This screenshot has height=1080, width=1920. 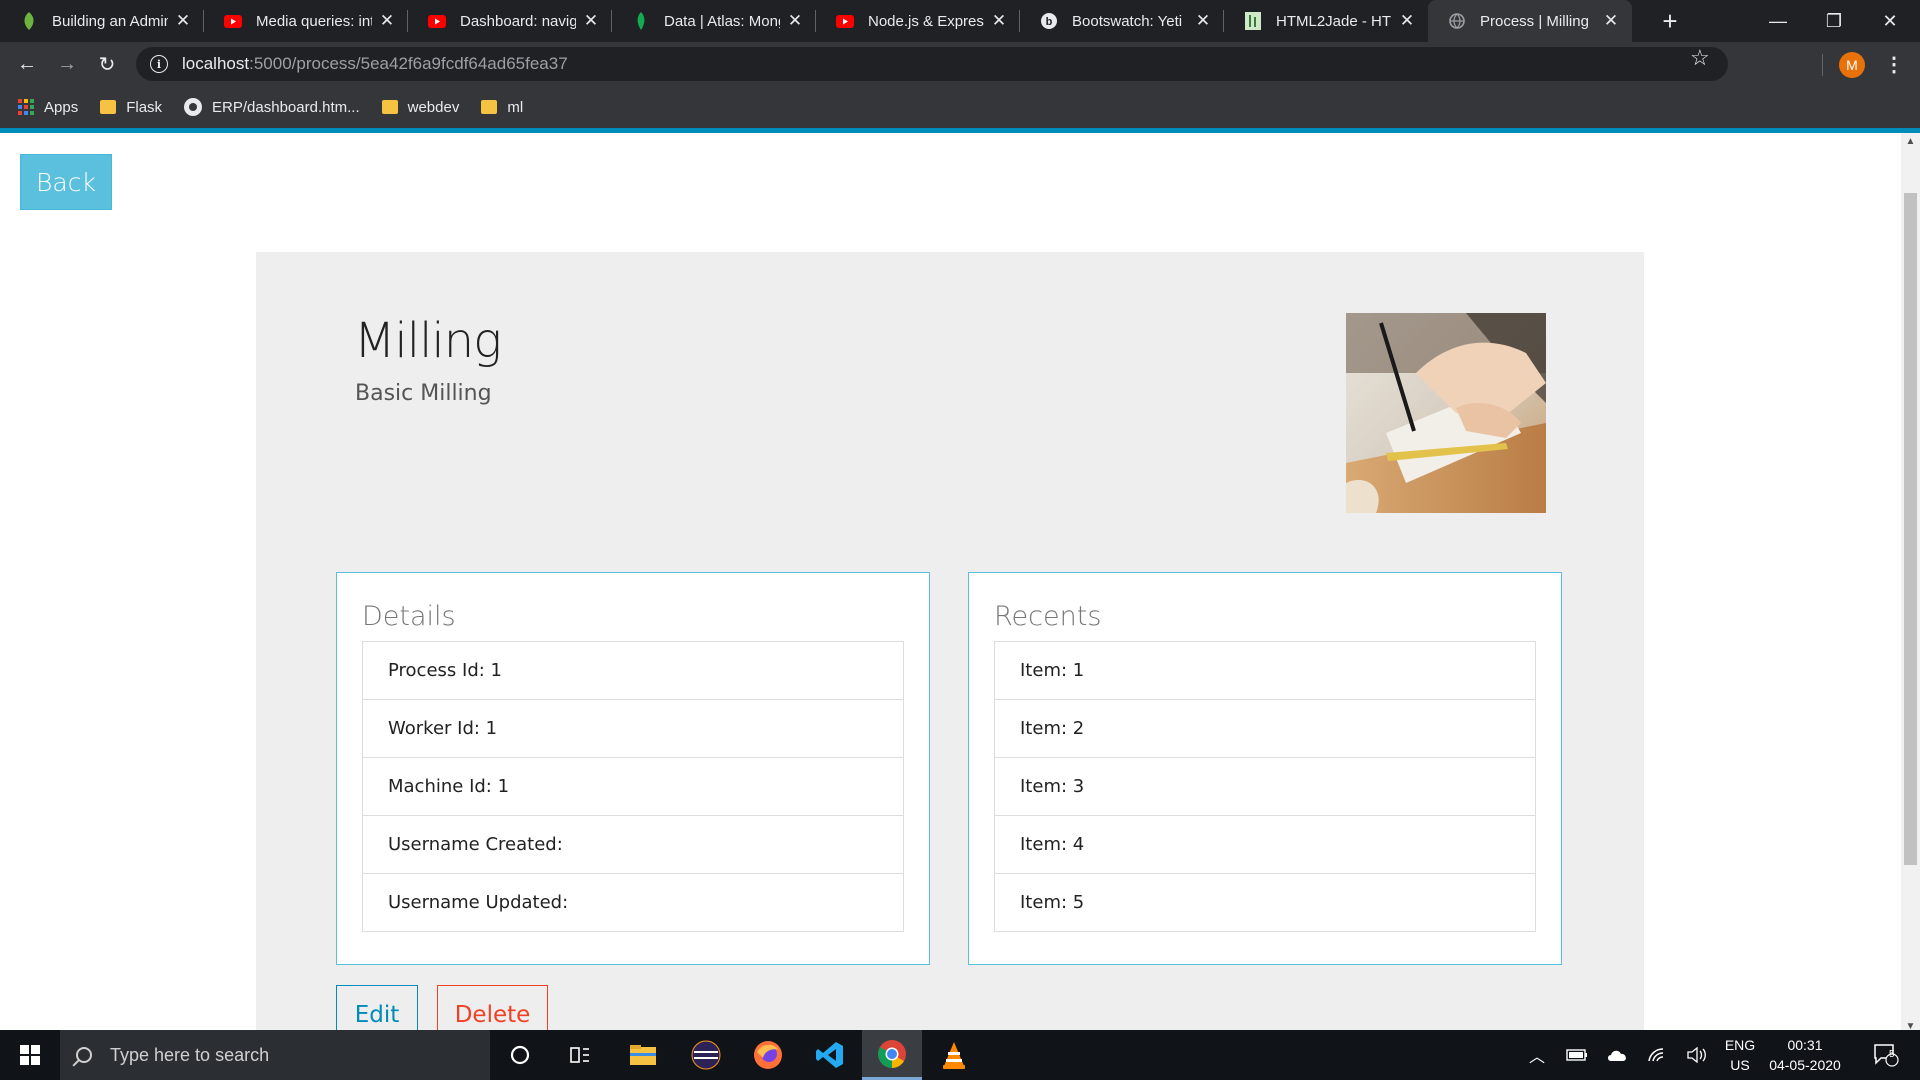 What do you see at coordinates (275, 1055) in the screenshot?
I see `taskbar-search: Type here to search` at bounding box center [275, 1055].